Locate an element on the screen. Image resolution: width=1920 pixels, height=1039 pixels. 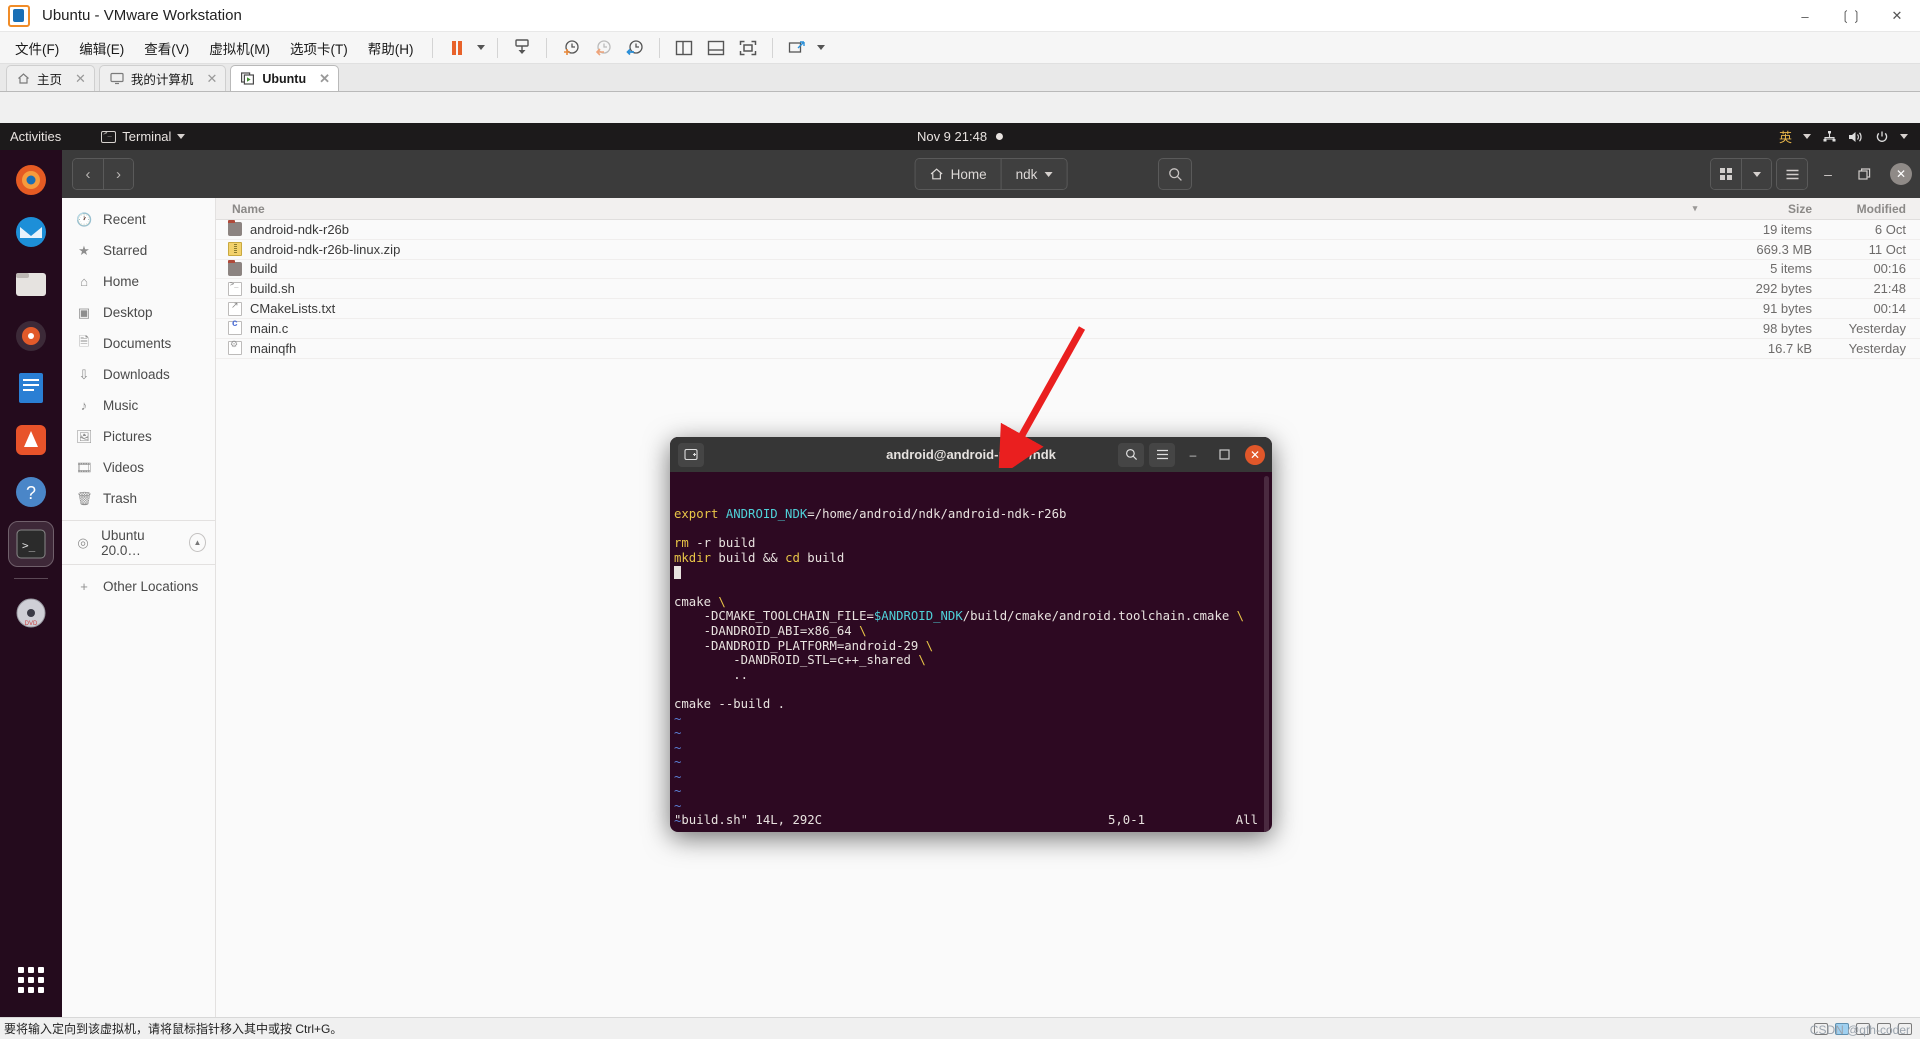
sidebar-item-documents: 🗎 Documents is located at coordinates (138, 343).